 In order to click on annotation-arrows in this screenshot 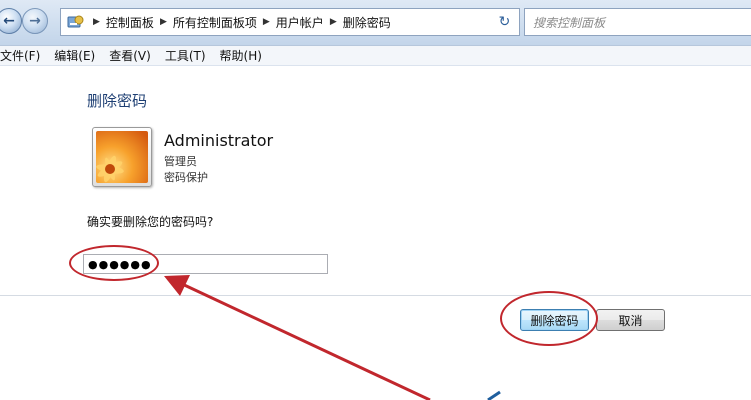, I will do `click(332, 337)`.